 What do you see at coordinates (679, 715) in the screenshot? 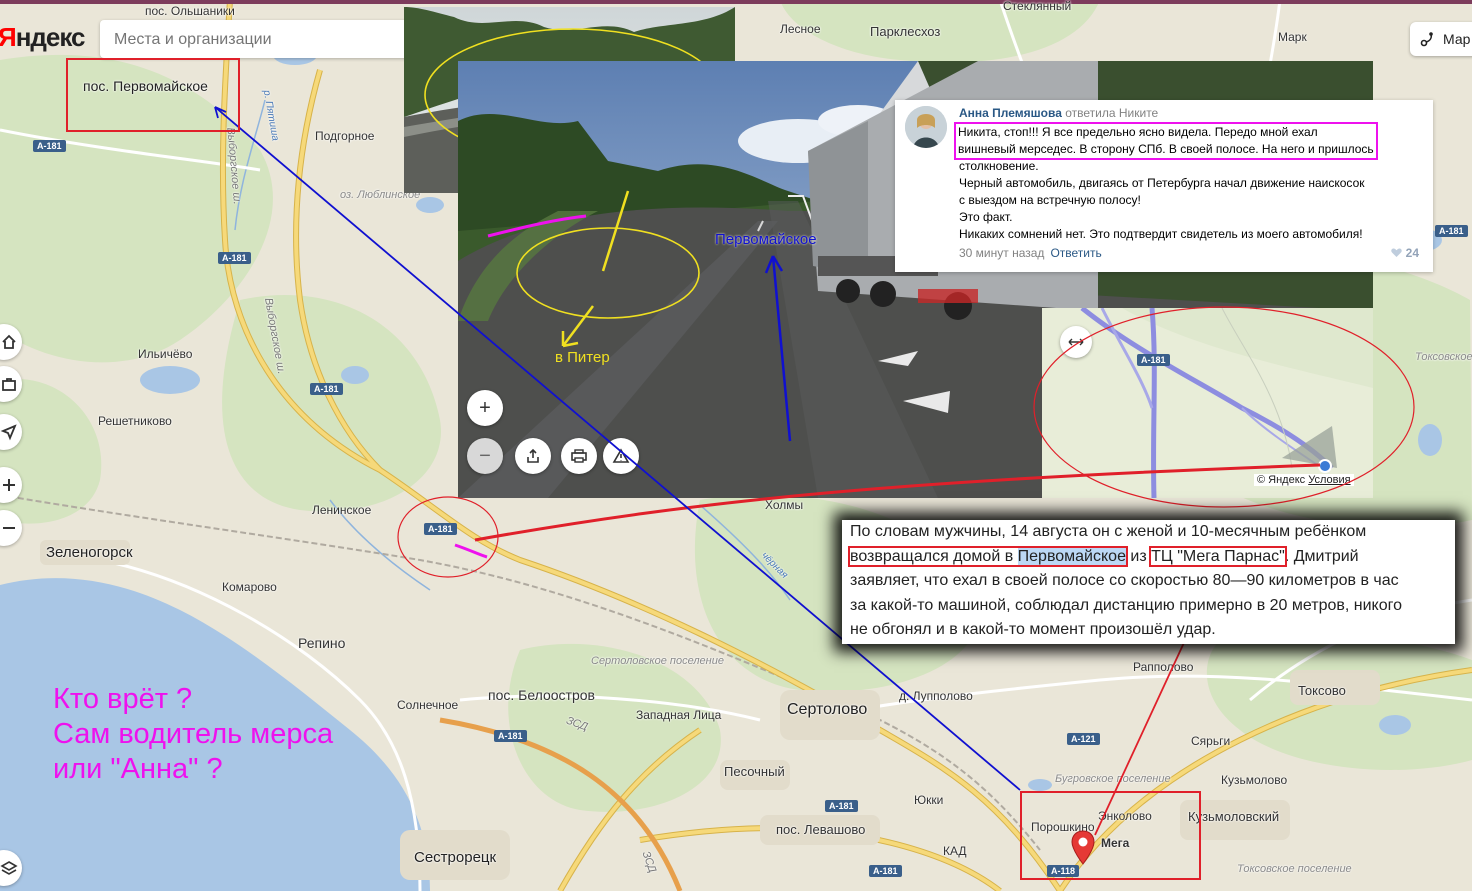
I see `map-label: Западная Лица` at bounding box center [679, 715].